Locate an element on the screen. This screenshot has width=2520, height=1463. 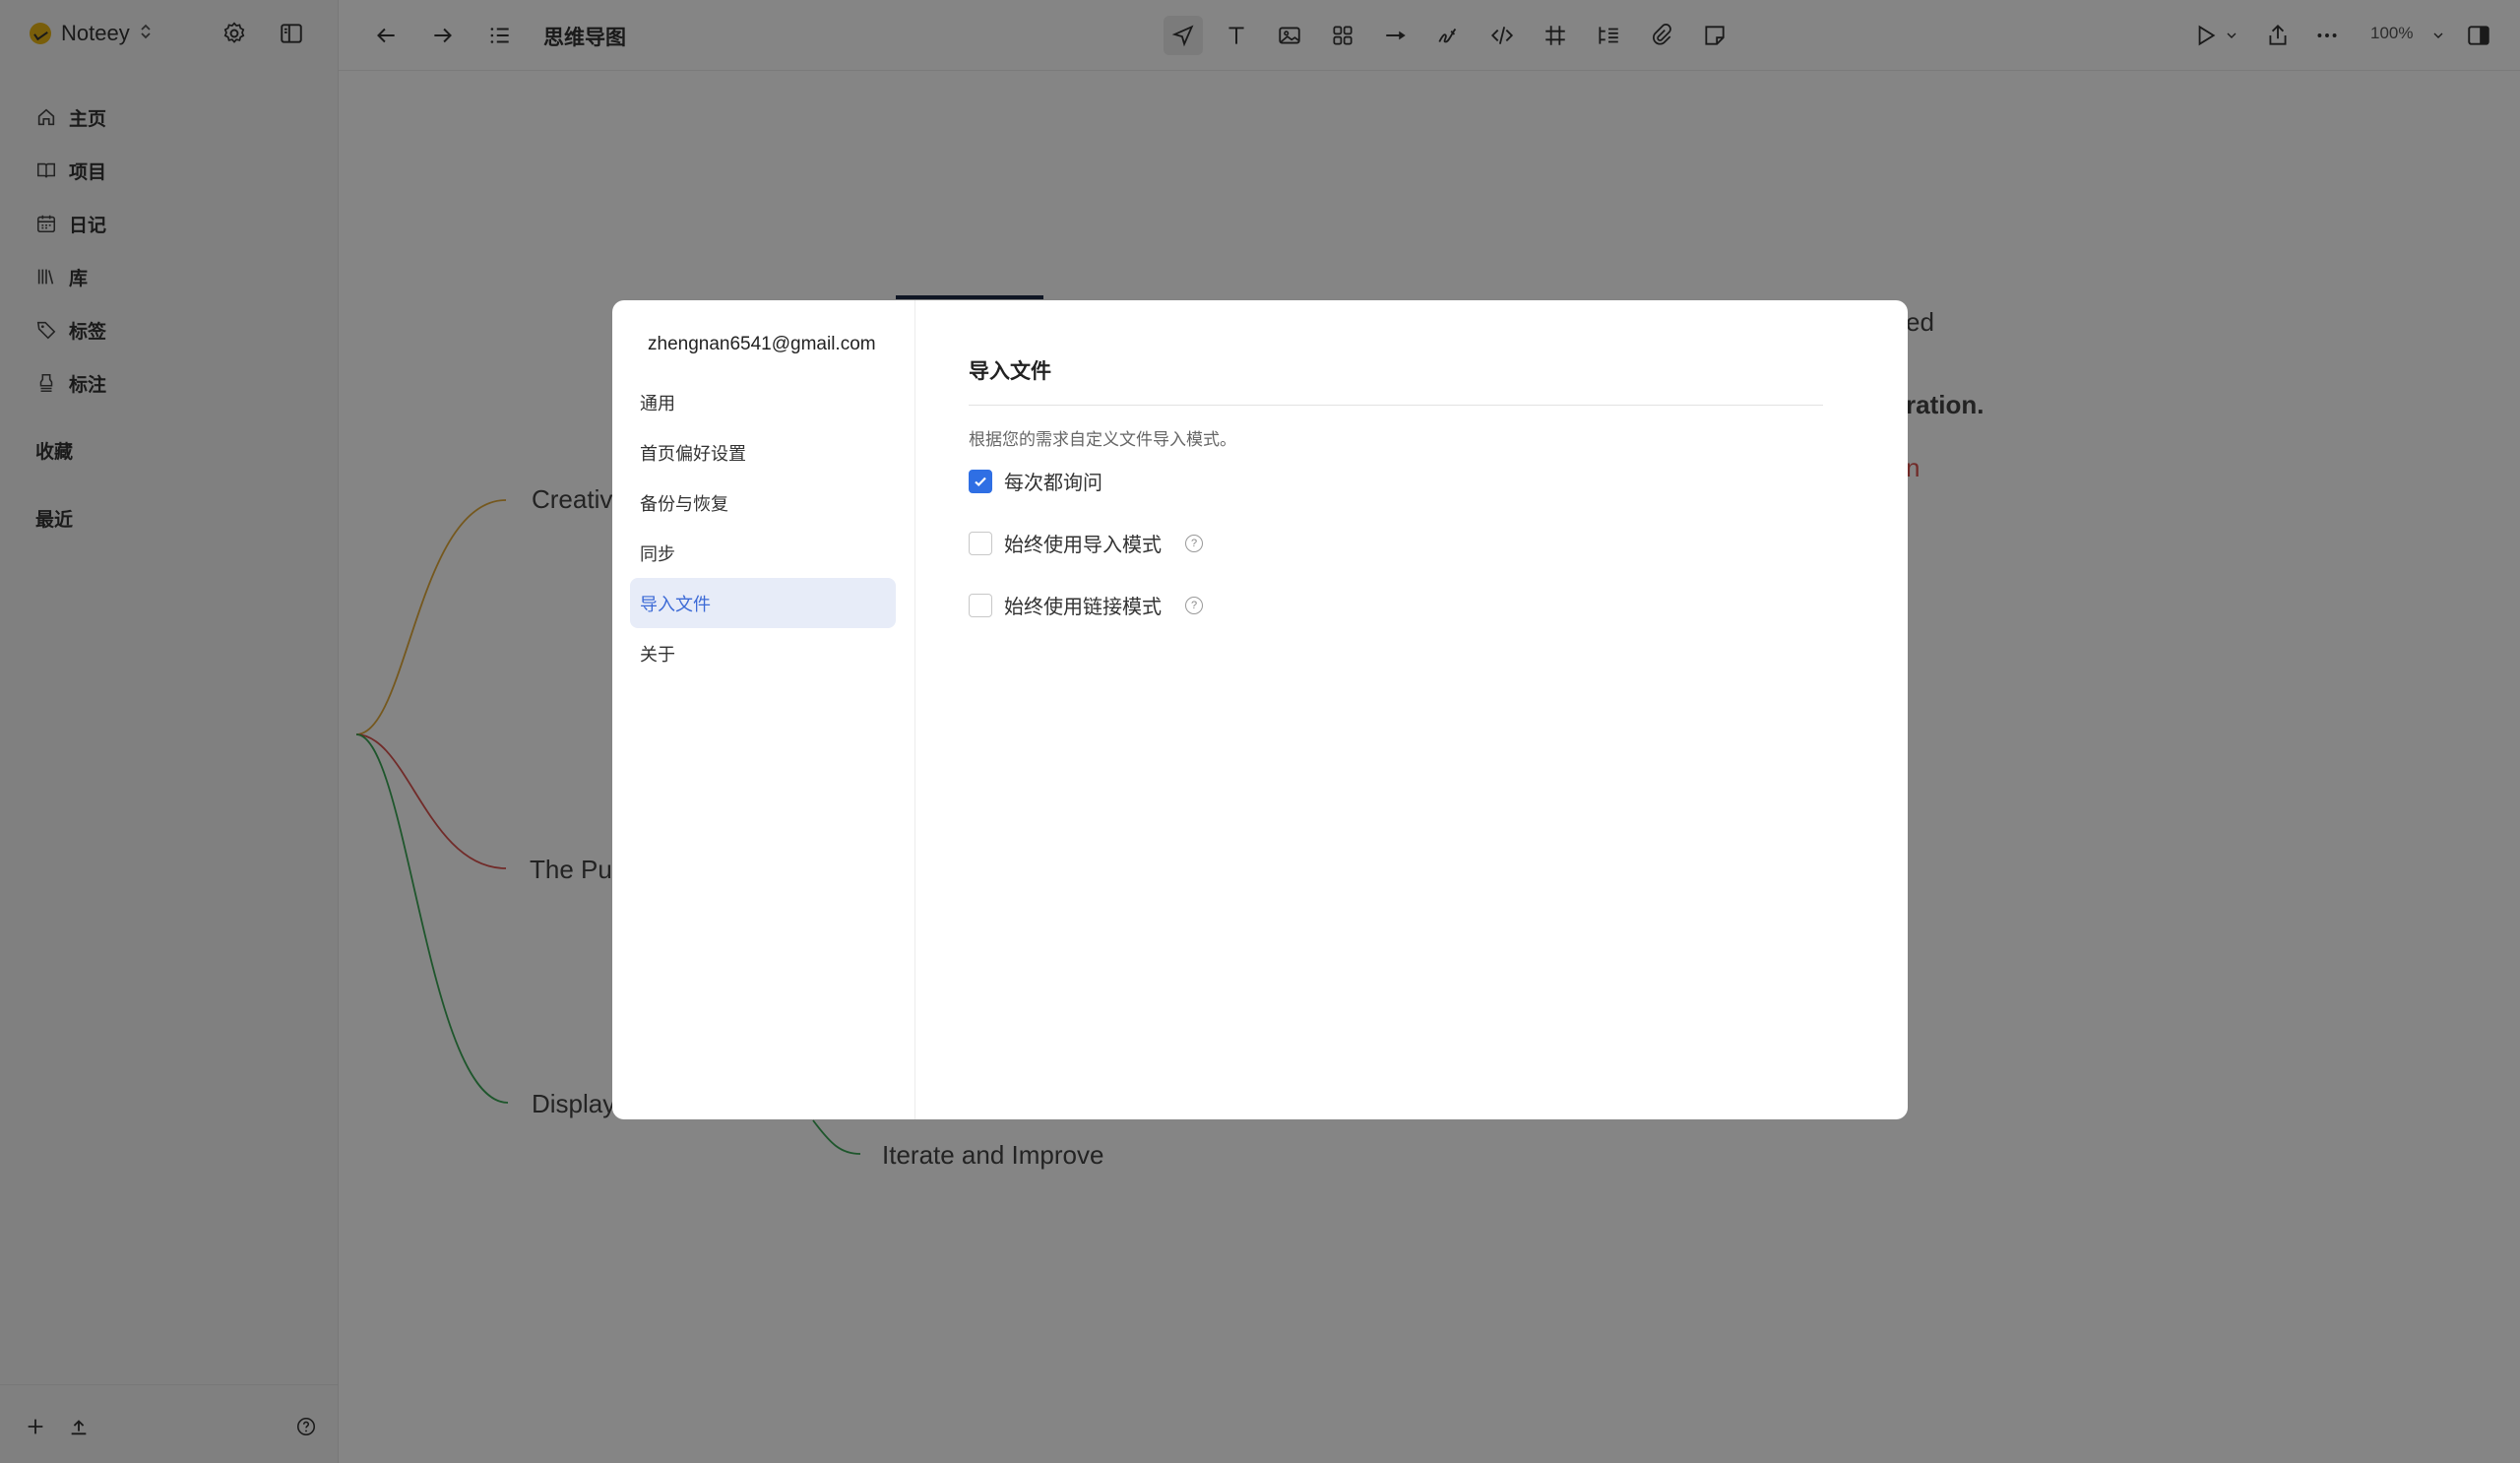
pane-description: 根据您的需求自定义文件导入模式。 is located at coordinates (1102, 439).